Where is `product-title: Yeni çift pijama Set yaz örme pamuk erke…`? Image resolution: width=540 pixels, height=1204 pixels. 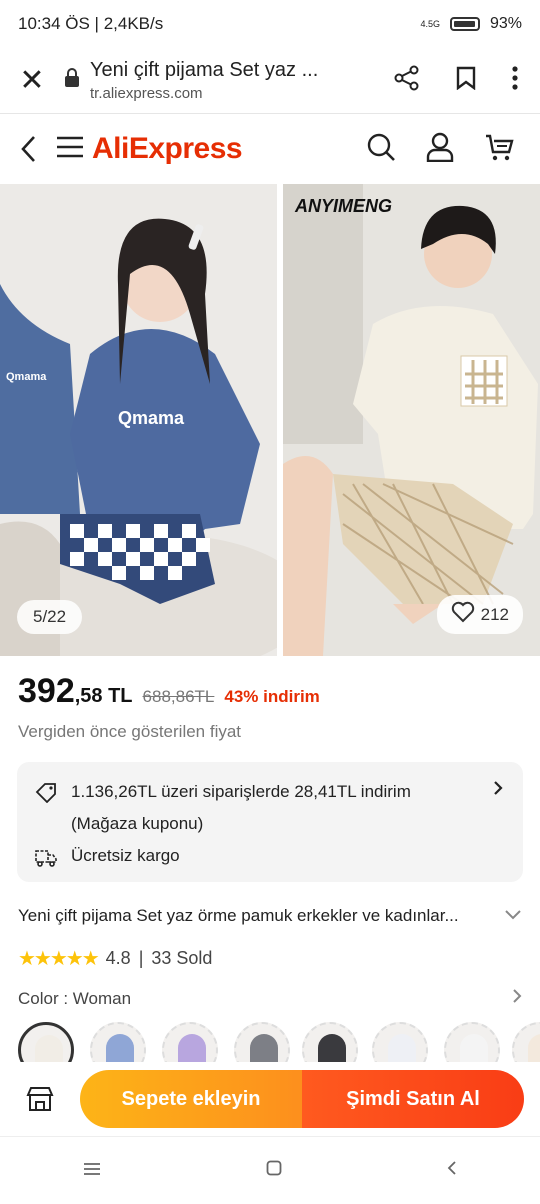
product-title: Yeni çift pijama Set yaz örme pamuk erke… is located at coordinates (238, 915).